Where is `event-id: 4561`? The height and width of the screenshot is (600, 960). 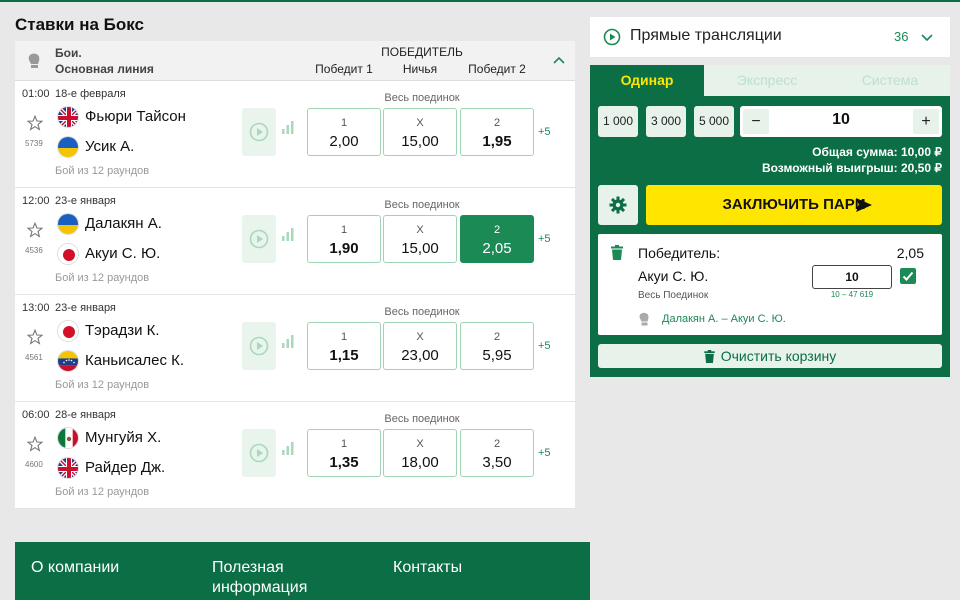
event-id: 4561 is located at coordinates (34, 357).